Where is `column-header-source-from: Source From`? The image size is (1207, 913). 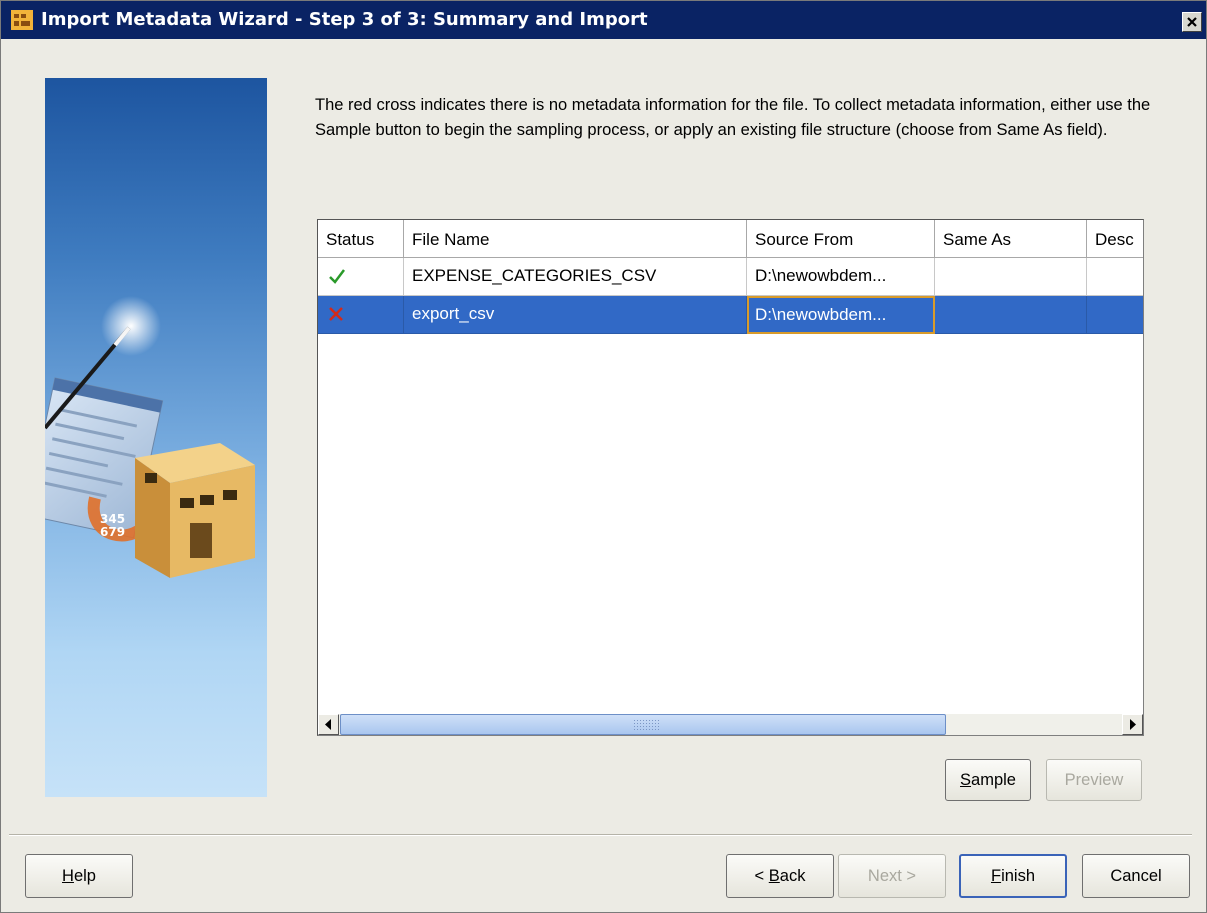
column-header-source-from: Source From is located at coordinates (841, 239).